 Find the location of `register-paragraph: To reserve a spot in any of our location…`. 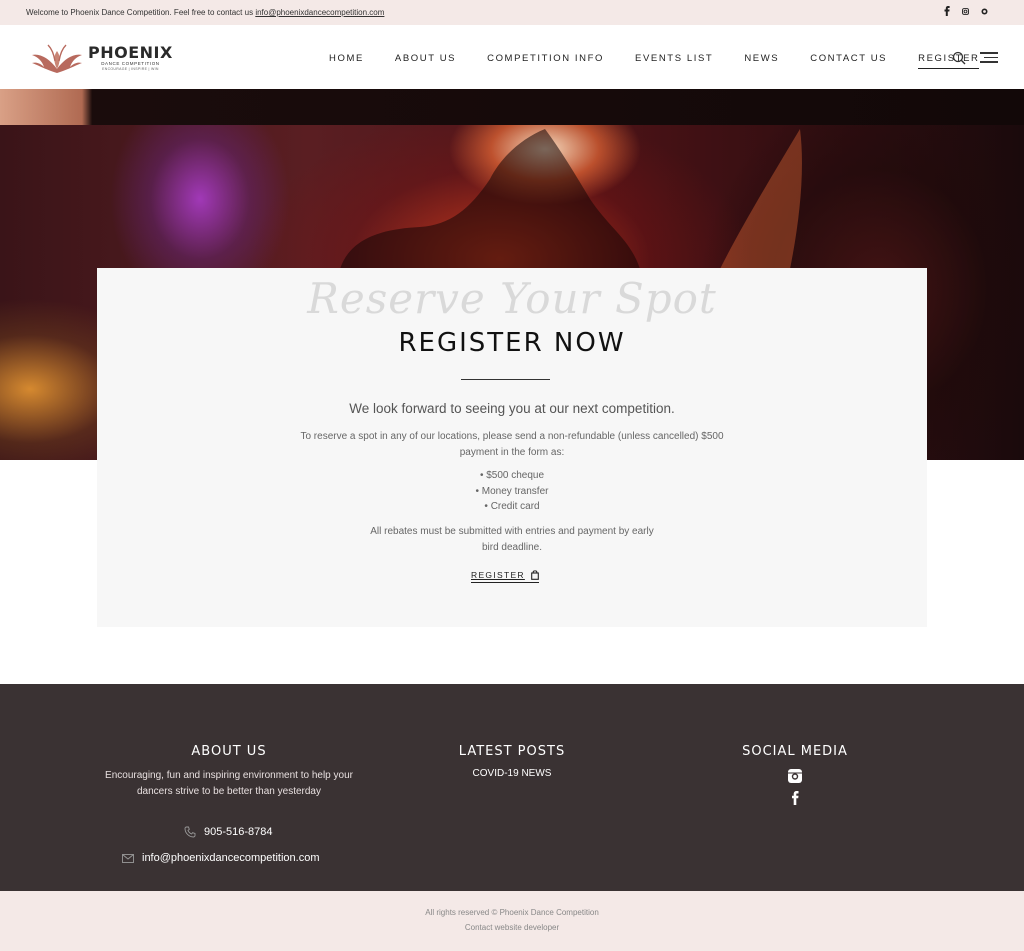

register-paragraph: To reserve a spot in any of our location… is located at coordinates (512, 444).